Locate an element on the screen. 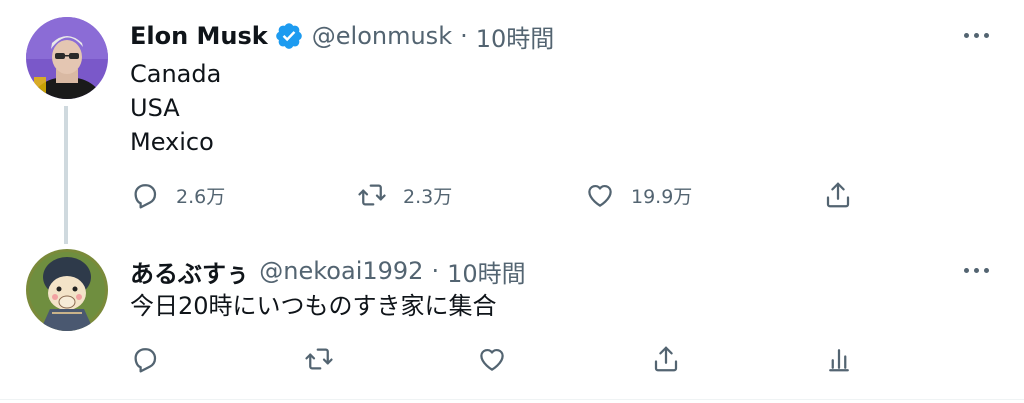 This screenshot has width=1024, height=403. reply-button: 2.6万 is located at coordinates (177, 195).